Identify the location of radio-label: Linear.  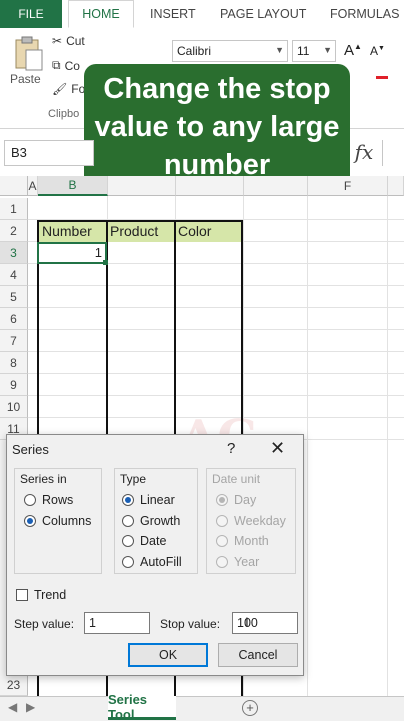
(157, 500).